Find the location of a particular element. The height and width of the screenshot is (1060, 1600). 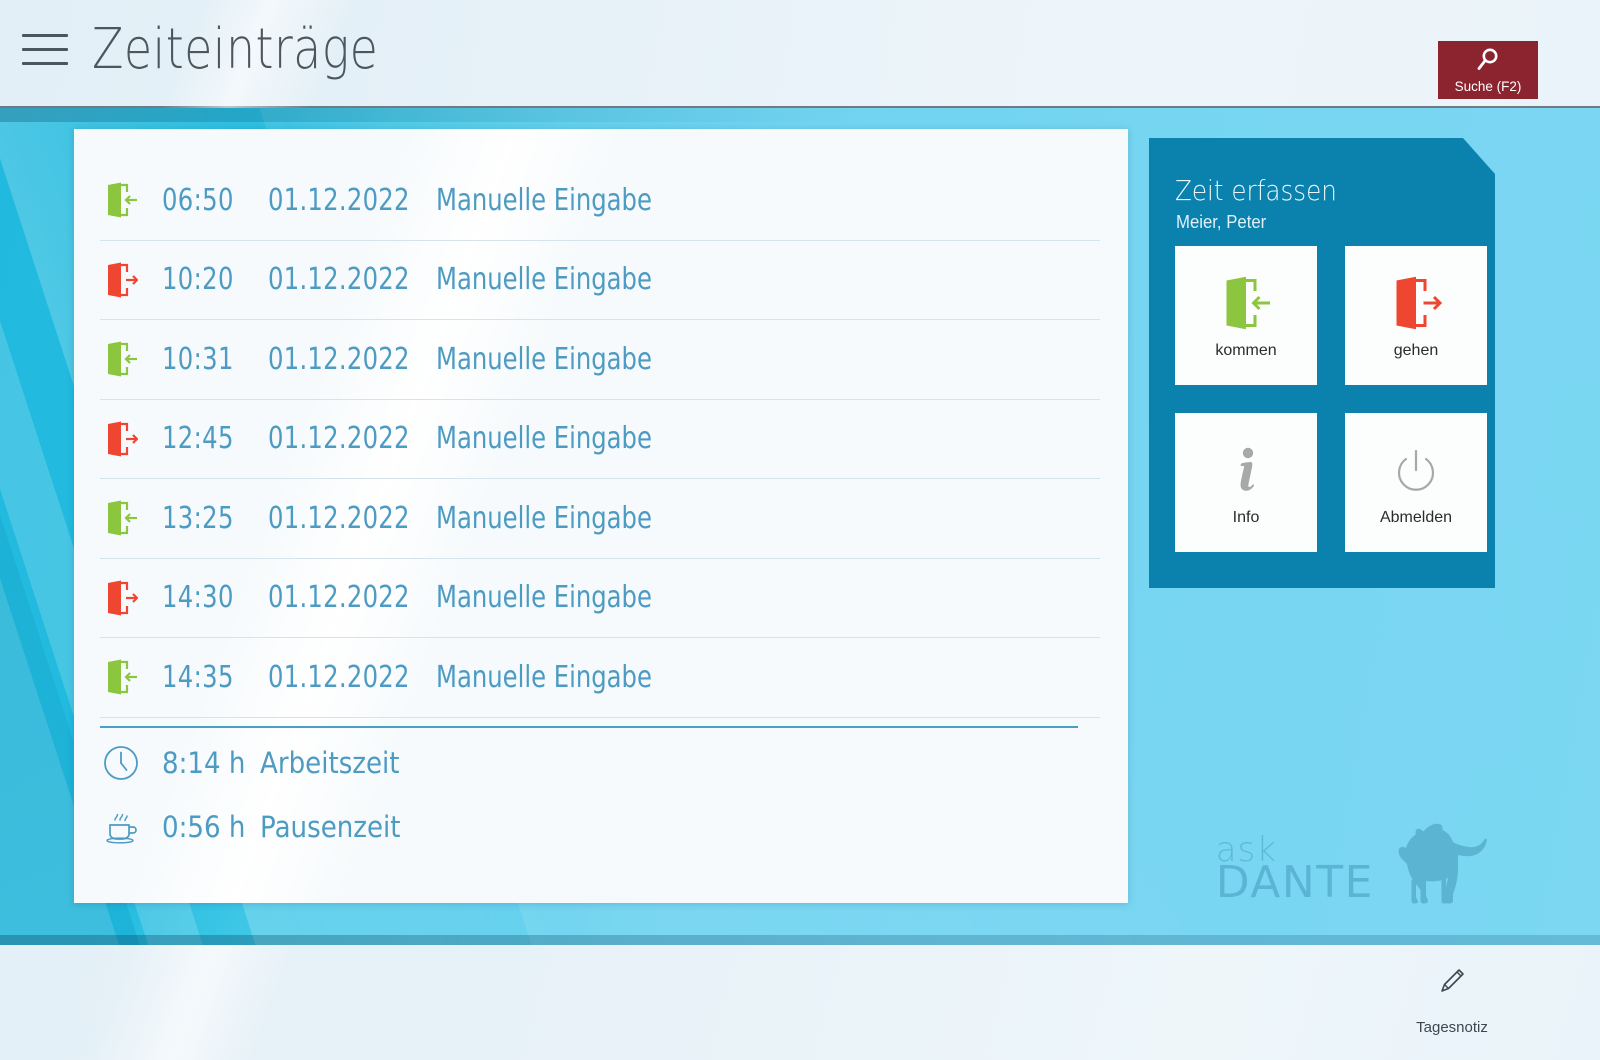

entry-time: 14:35 is located at coordinates (198, 677).